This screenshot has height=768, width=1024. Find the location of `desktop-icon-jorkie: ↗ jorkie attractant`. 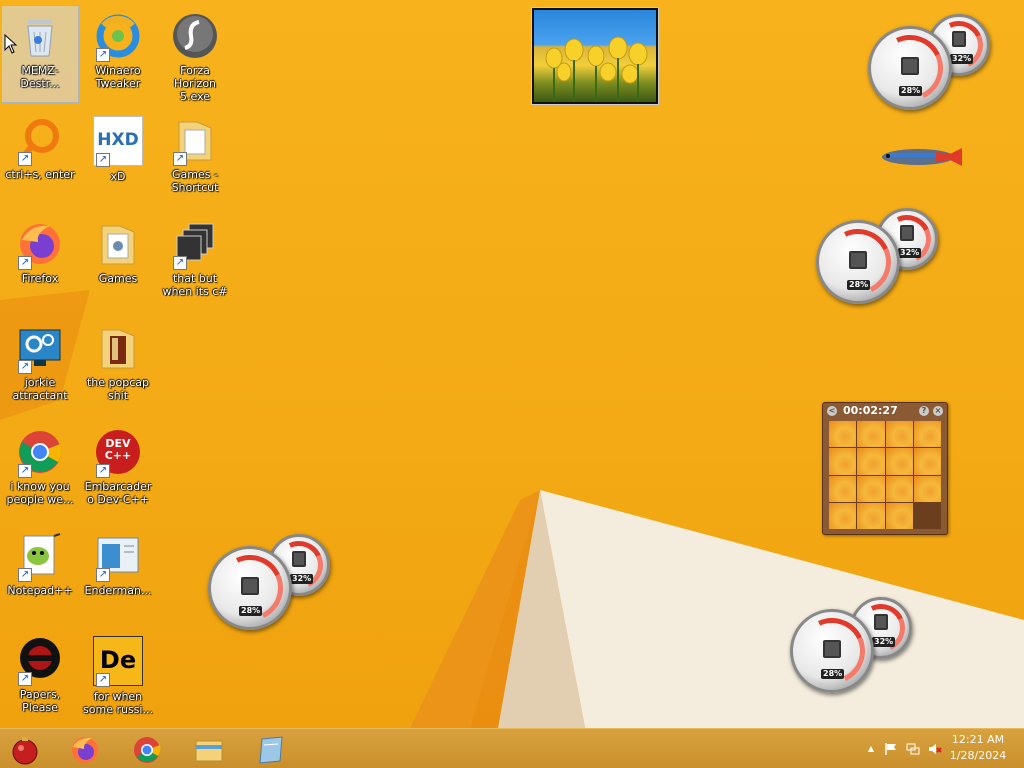

desktop-icon-jorkie: ↗ jorkie attractant is located at coordinates (40, 366).